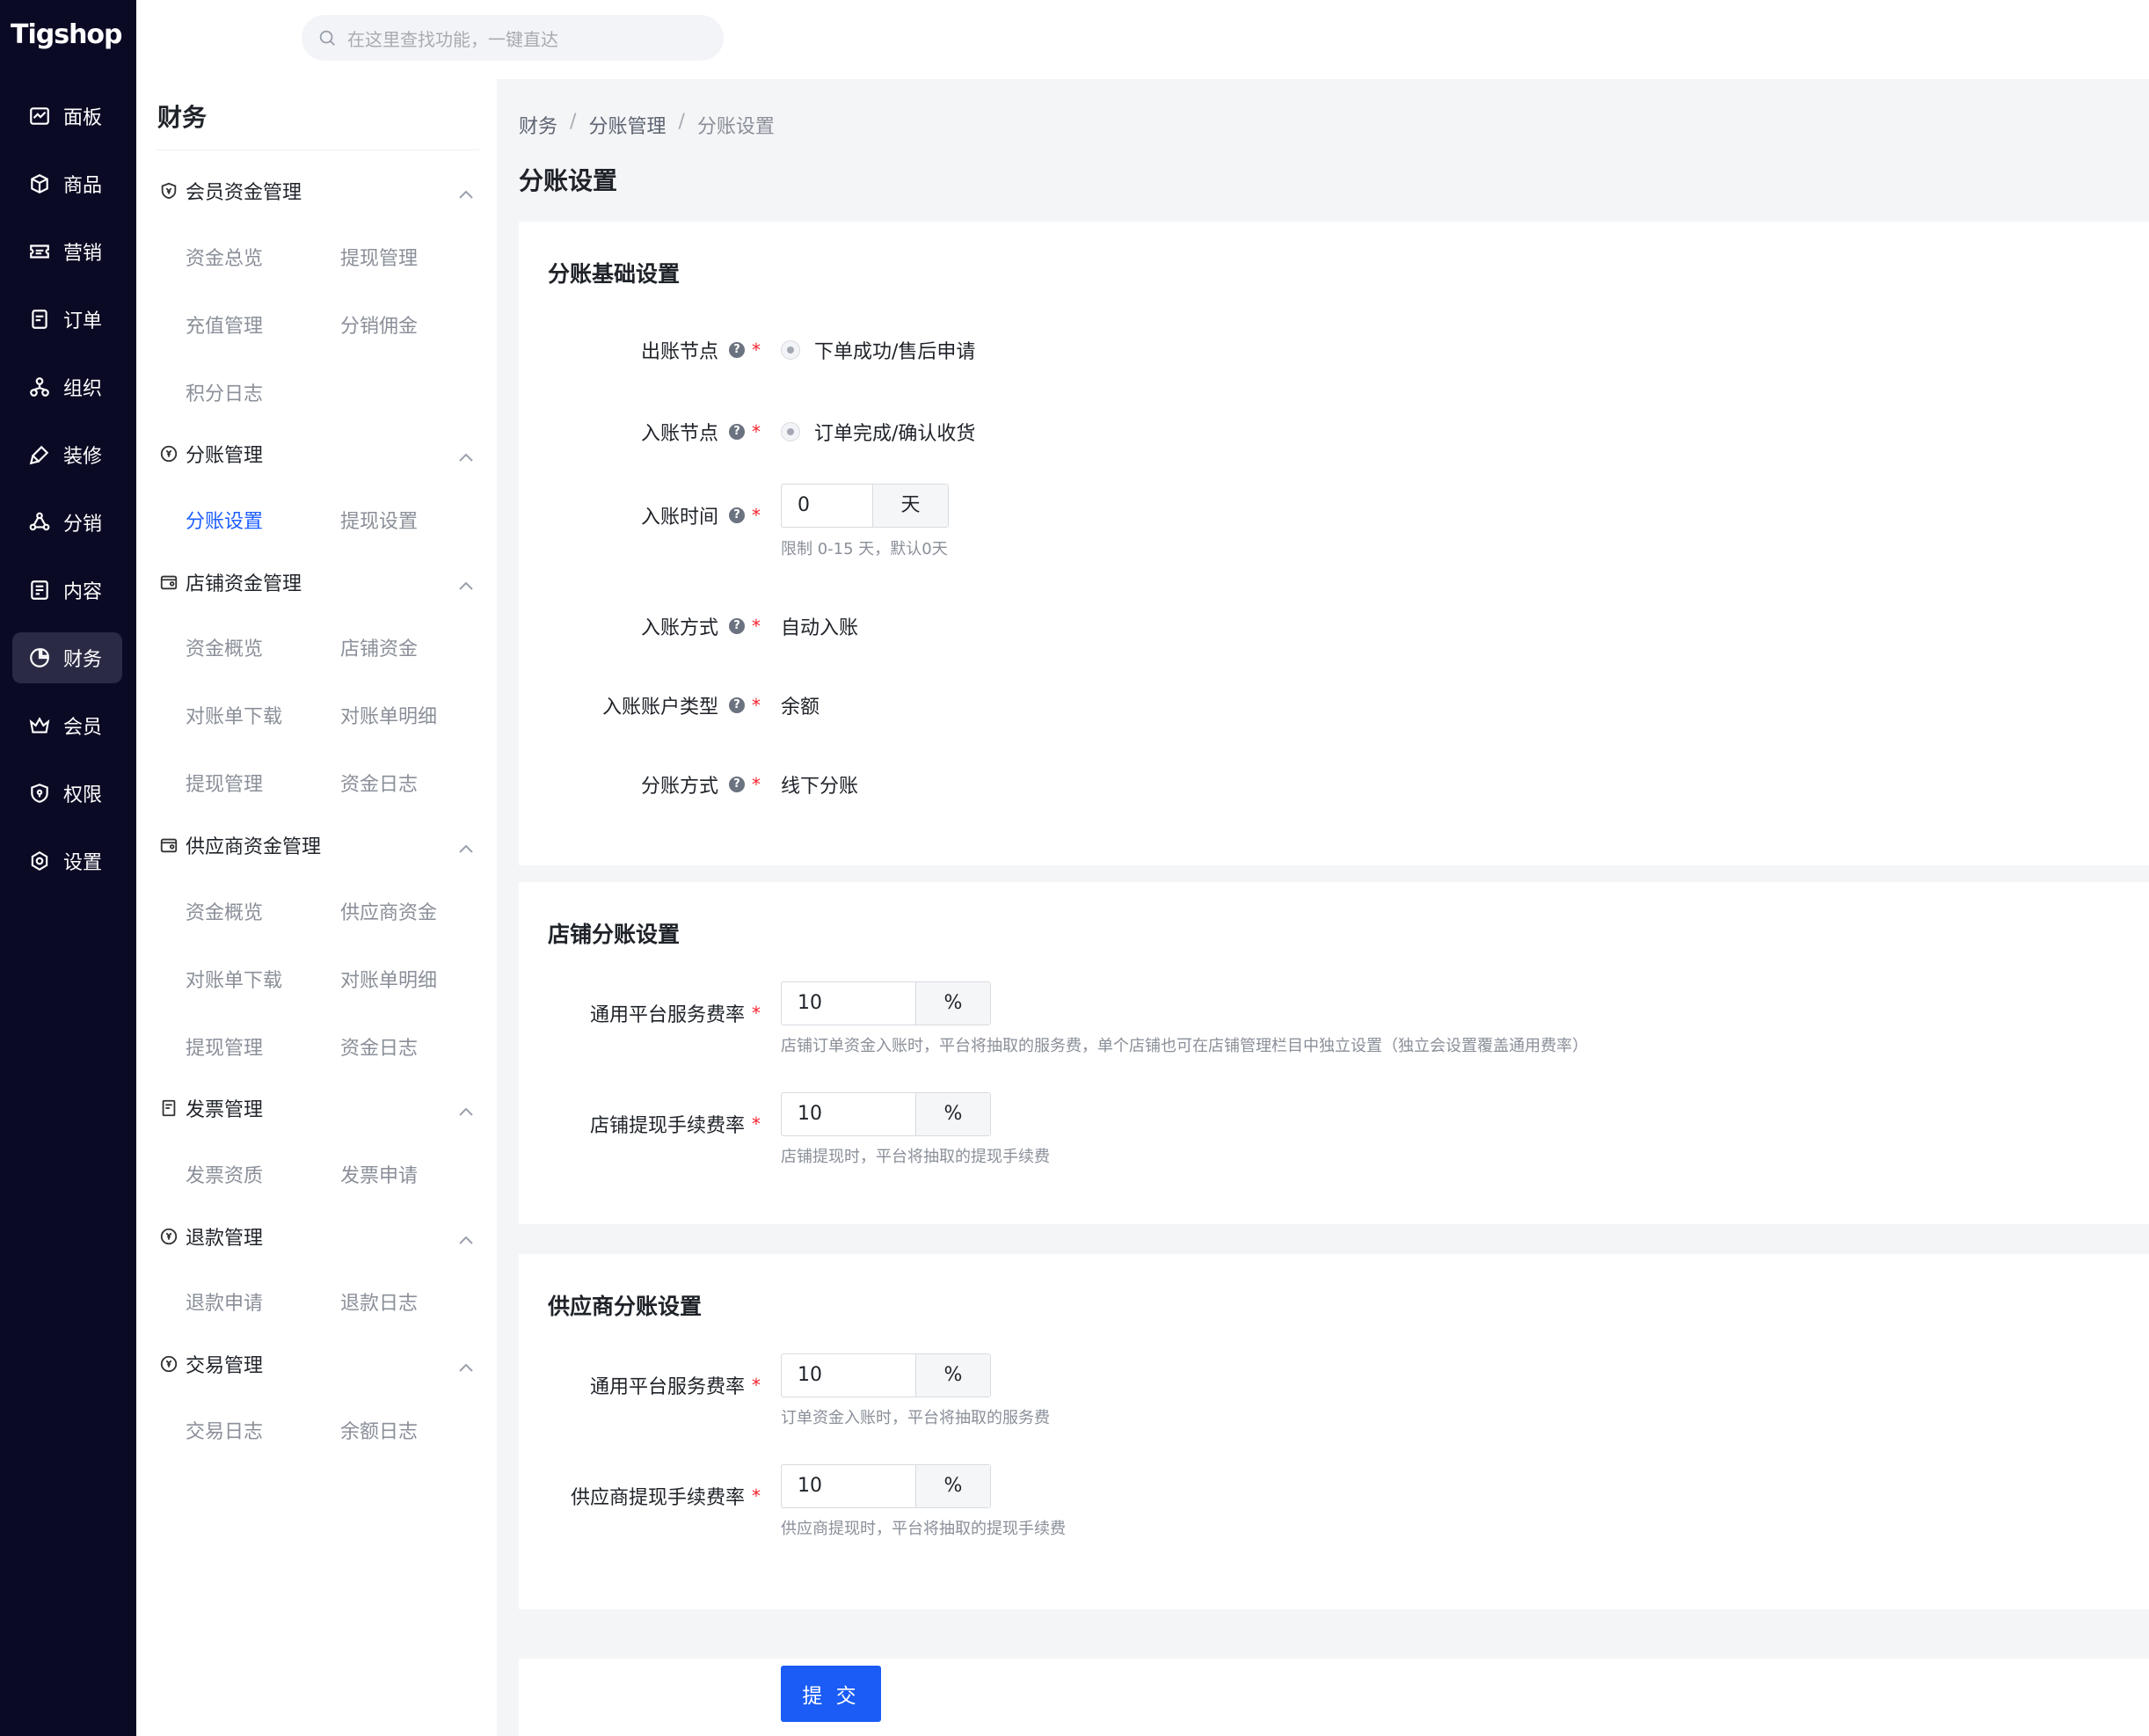  What do you see at coordinates (83, 660) in the screenshot?
I see `nav-label: 财务` at bounding box center [83, 660].